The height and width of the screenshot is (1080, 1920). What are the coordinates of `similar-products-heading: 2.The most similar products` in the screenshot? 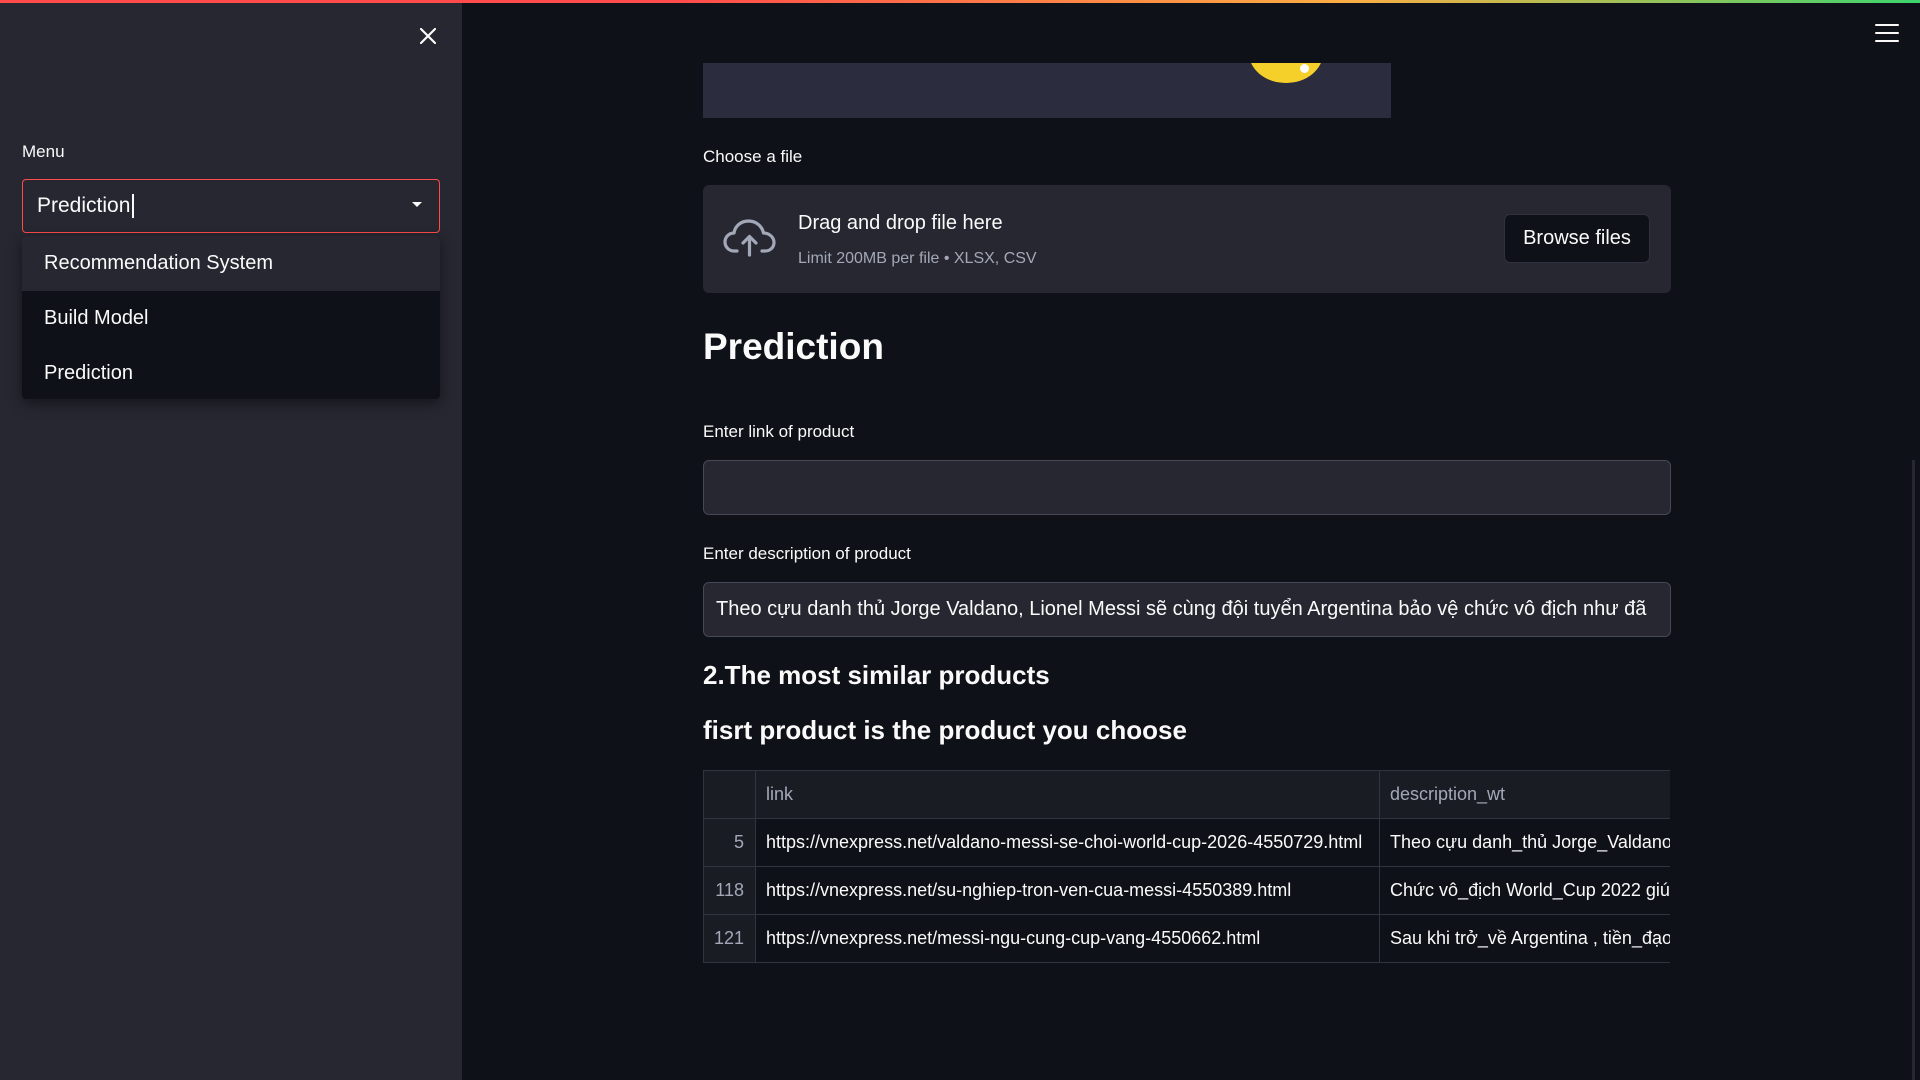 It's located at (876, 675).